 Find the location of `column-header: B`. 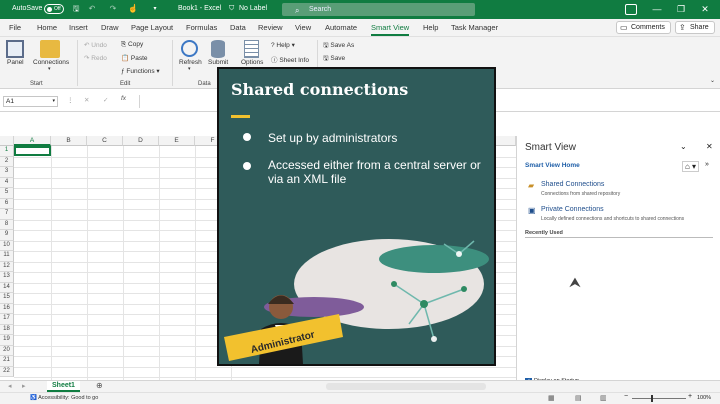

column-header: B is located at coordinates (69, 141).